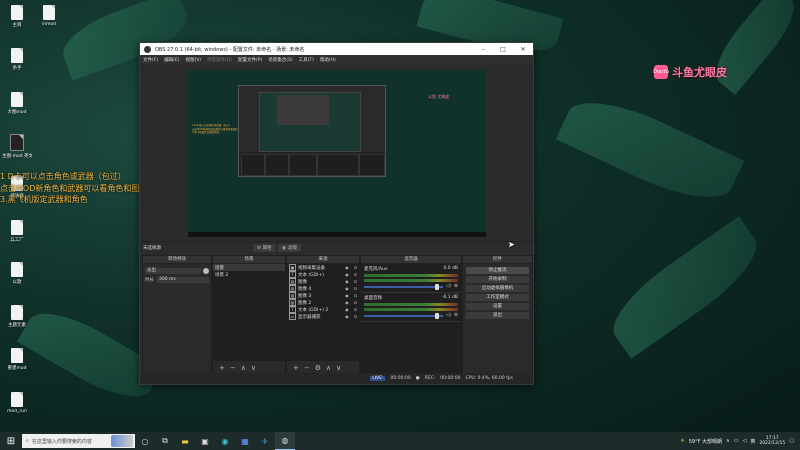  I want to click on remove-source-icon: −, so click(307, 368).